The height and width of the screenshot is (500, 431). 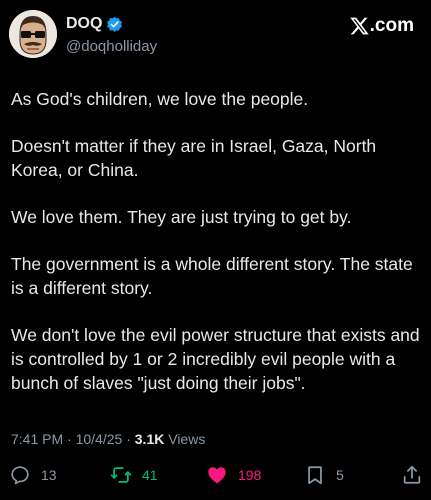 I want to click on tweet-time: 7:41 PM, so click(x=37, y=439).